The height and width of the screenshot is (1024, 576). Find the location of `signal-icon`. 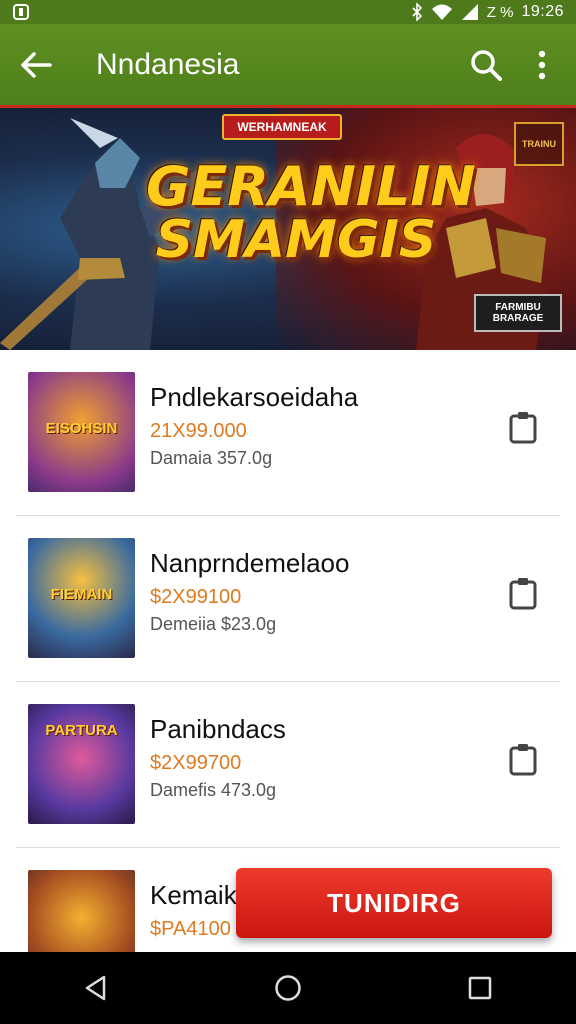

signal-icon is located at coordinates (469, 12).